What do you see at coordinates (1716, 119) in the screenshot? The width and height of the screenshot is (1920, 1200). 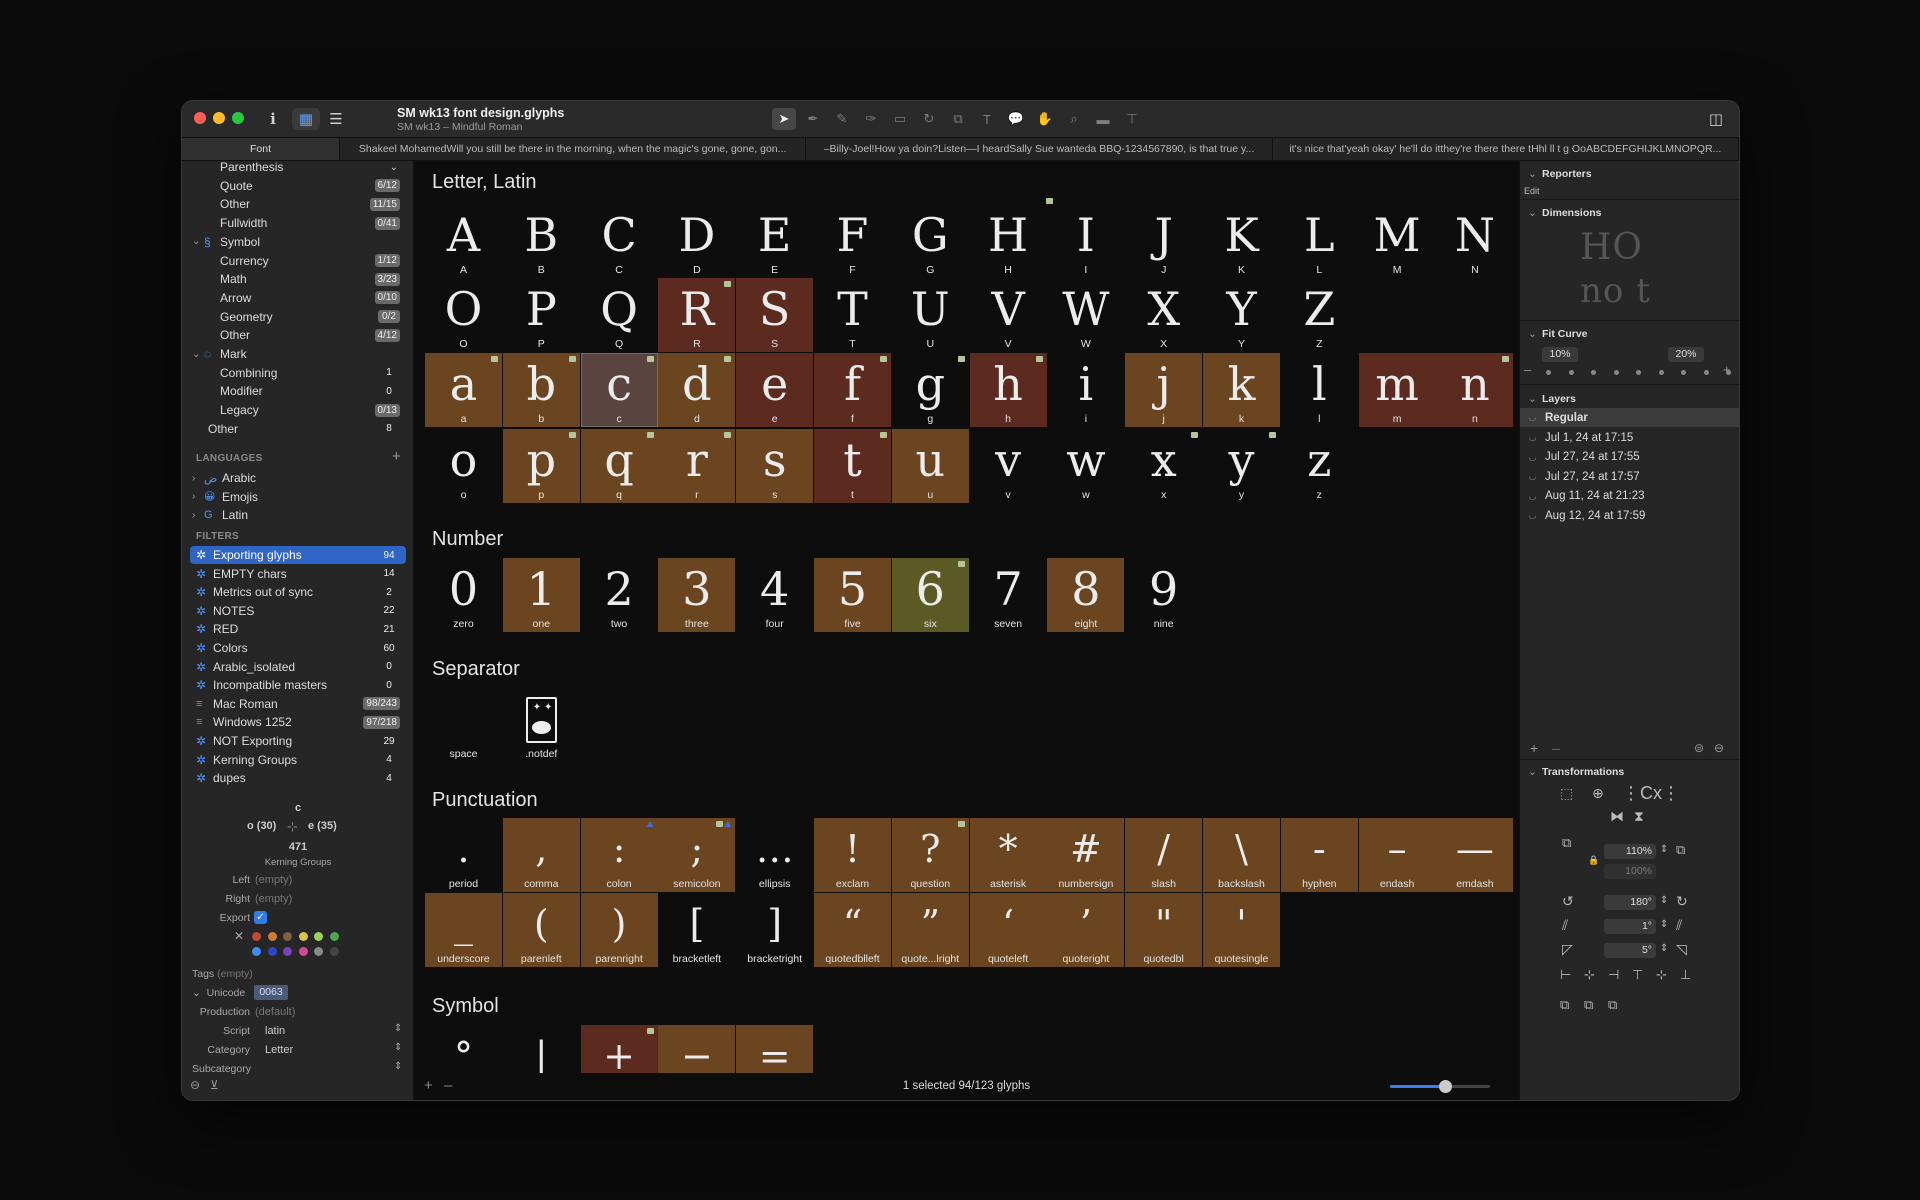 I see `sidebar-toggle-icon: ◫` at bounding box center [1716, 119].